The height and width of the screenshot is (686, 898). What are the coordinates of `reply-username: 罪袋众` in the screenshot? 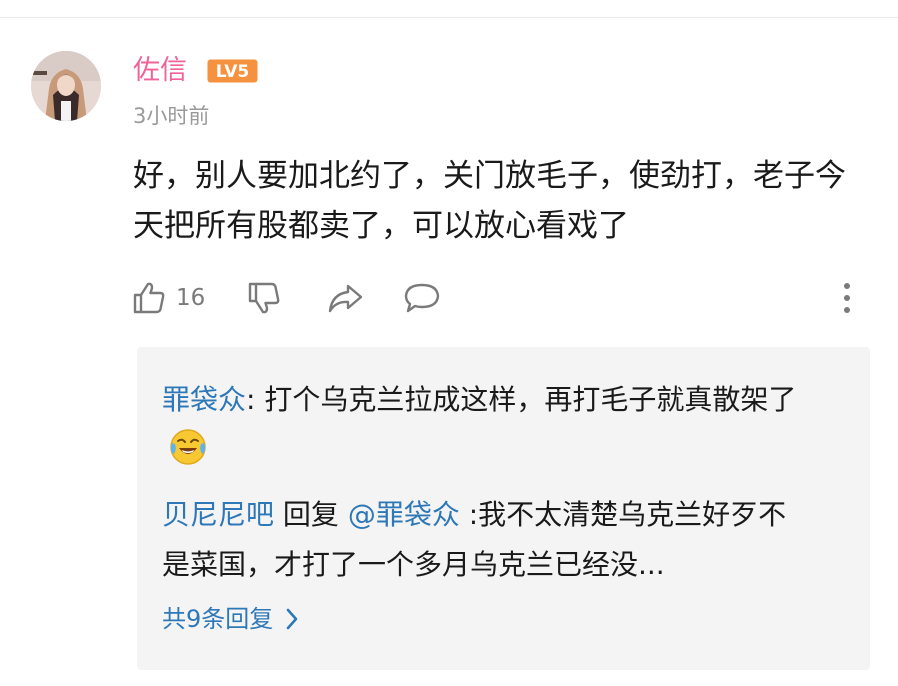 It's located at (204, 399).